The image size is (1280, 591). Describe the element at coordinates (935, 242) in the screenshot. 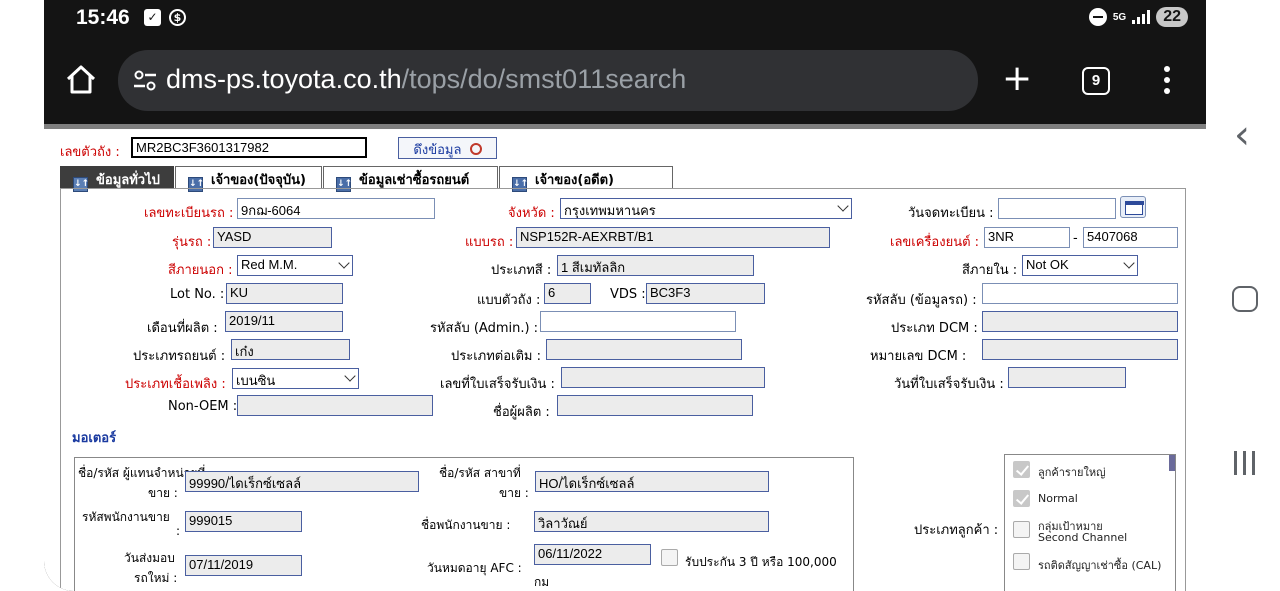

I see `engine-label: เลขเครื่องยนต์ :` at that location.